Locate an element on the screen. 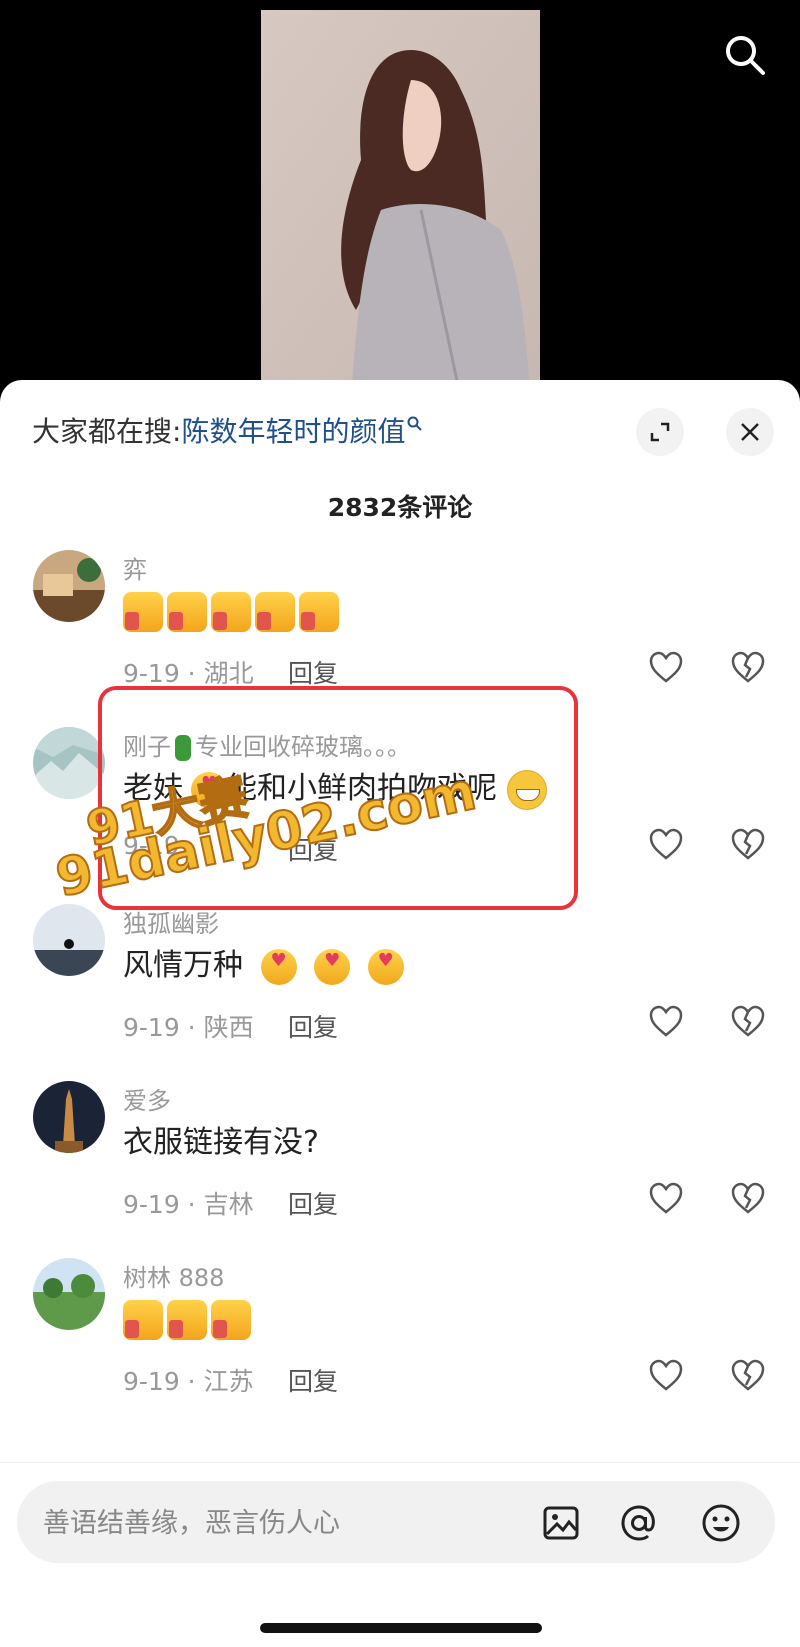 This screenshot has width=800, height=1647. image-icon is located at coordinates (561, 1523).